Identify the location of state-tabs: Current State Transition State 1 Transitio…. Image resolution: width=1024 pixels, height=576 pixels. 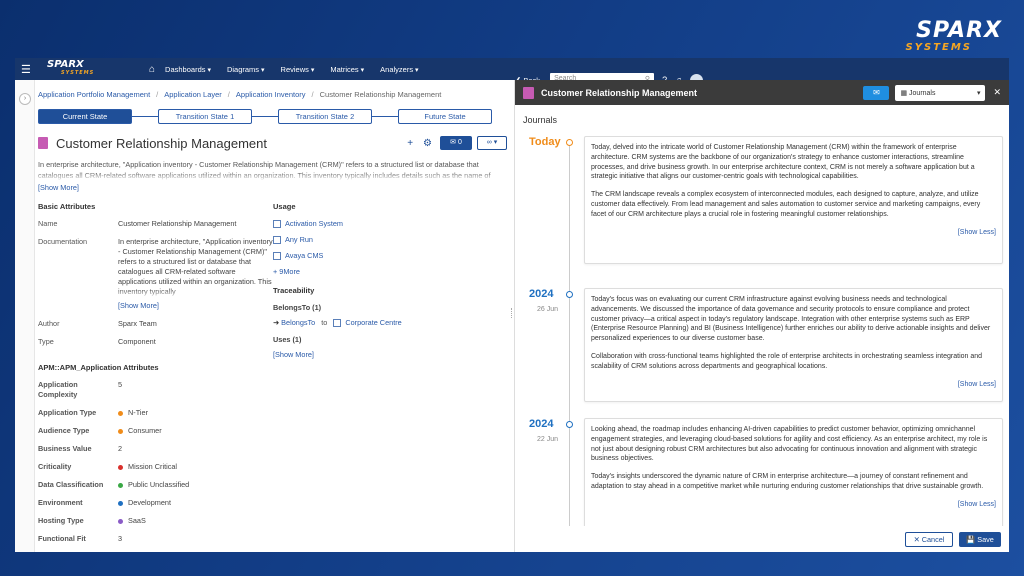
(272, 116).